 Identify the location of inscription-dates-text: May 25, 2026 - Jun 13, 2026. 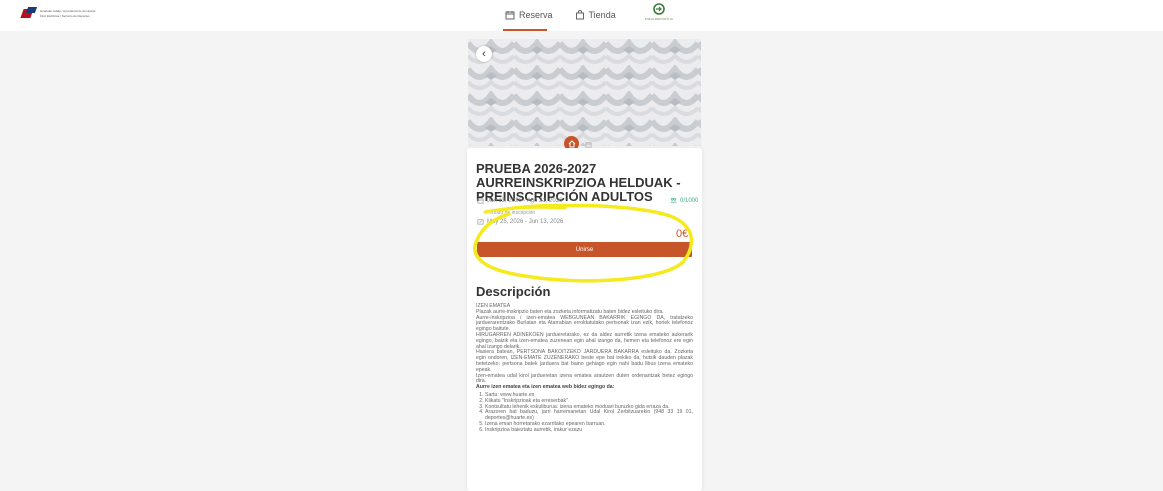
(525, 221).